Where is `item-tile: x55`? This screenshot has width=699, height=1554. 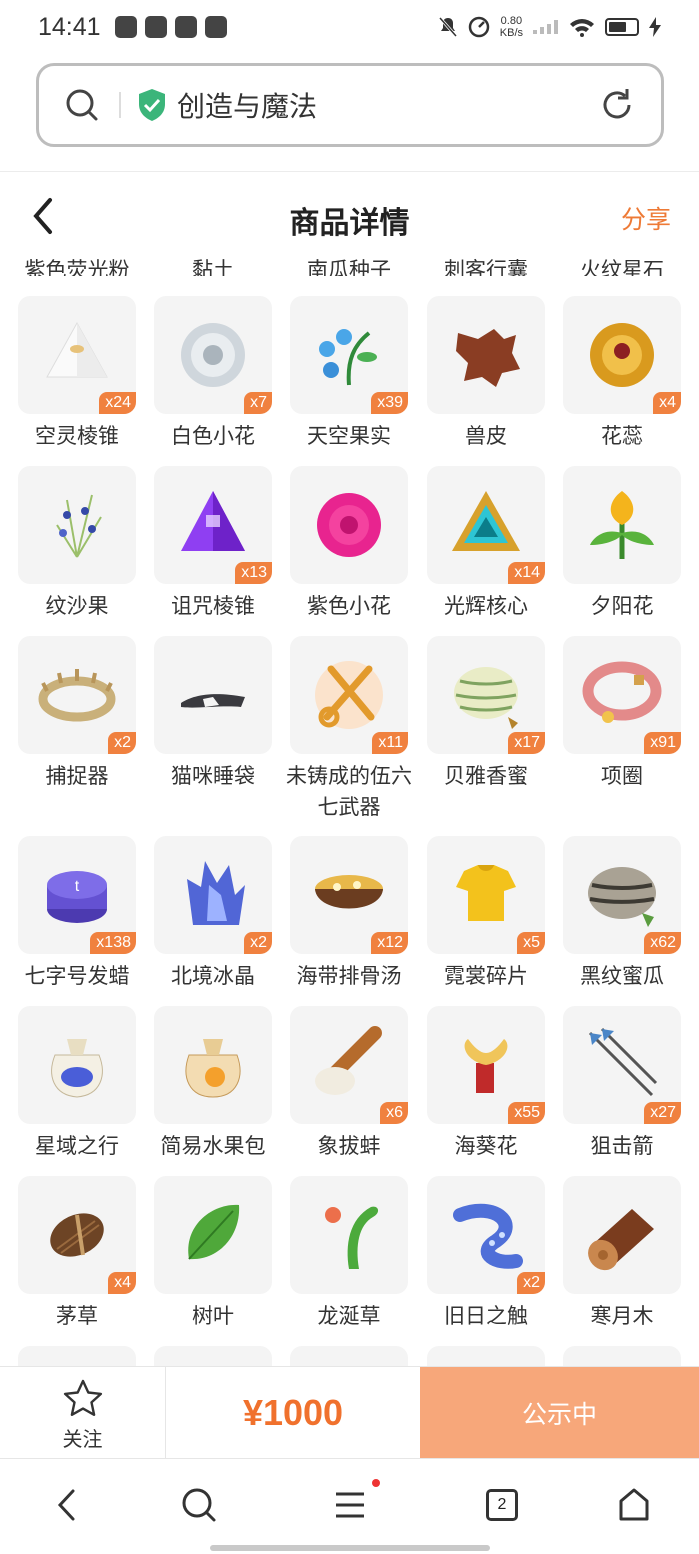
item-tile: x55 is located at coordinates (486, 1065).